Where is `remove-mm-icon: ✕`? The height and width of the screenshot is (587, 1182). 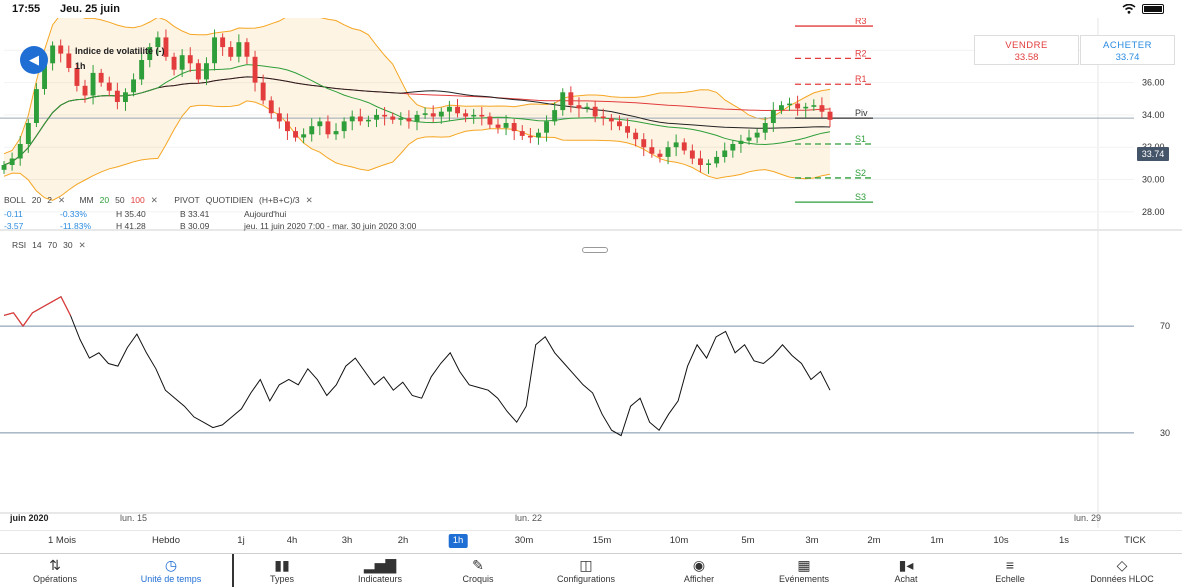
remove-mm-icon: ✕ is located at coordinates (154, 200).